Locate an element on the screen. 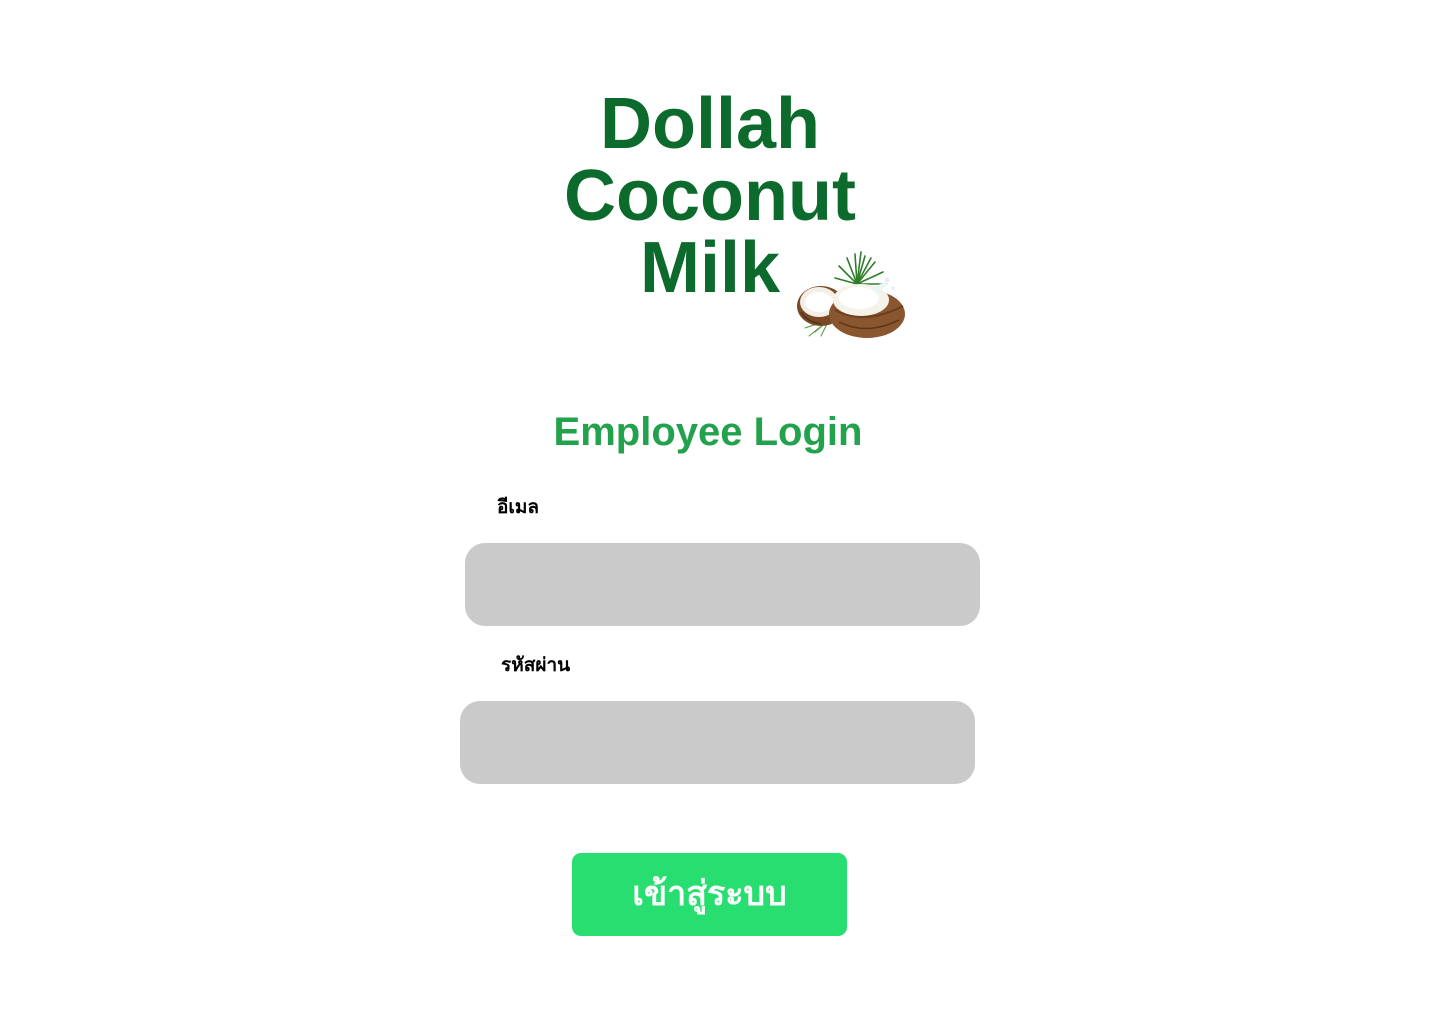 The width and height of the screenshot is (1440, 1024). password-field is located at coordinates (717, 742).